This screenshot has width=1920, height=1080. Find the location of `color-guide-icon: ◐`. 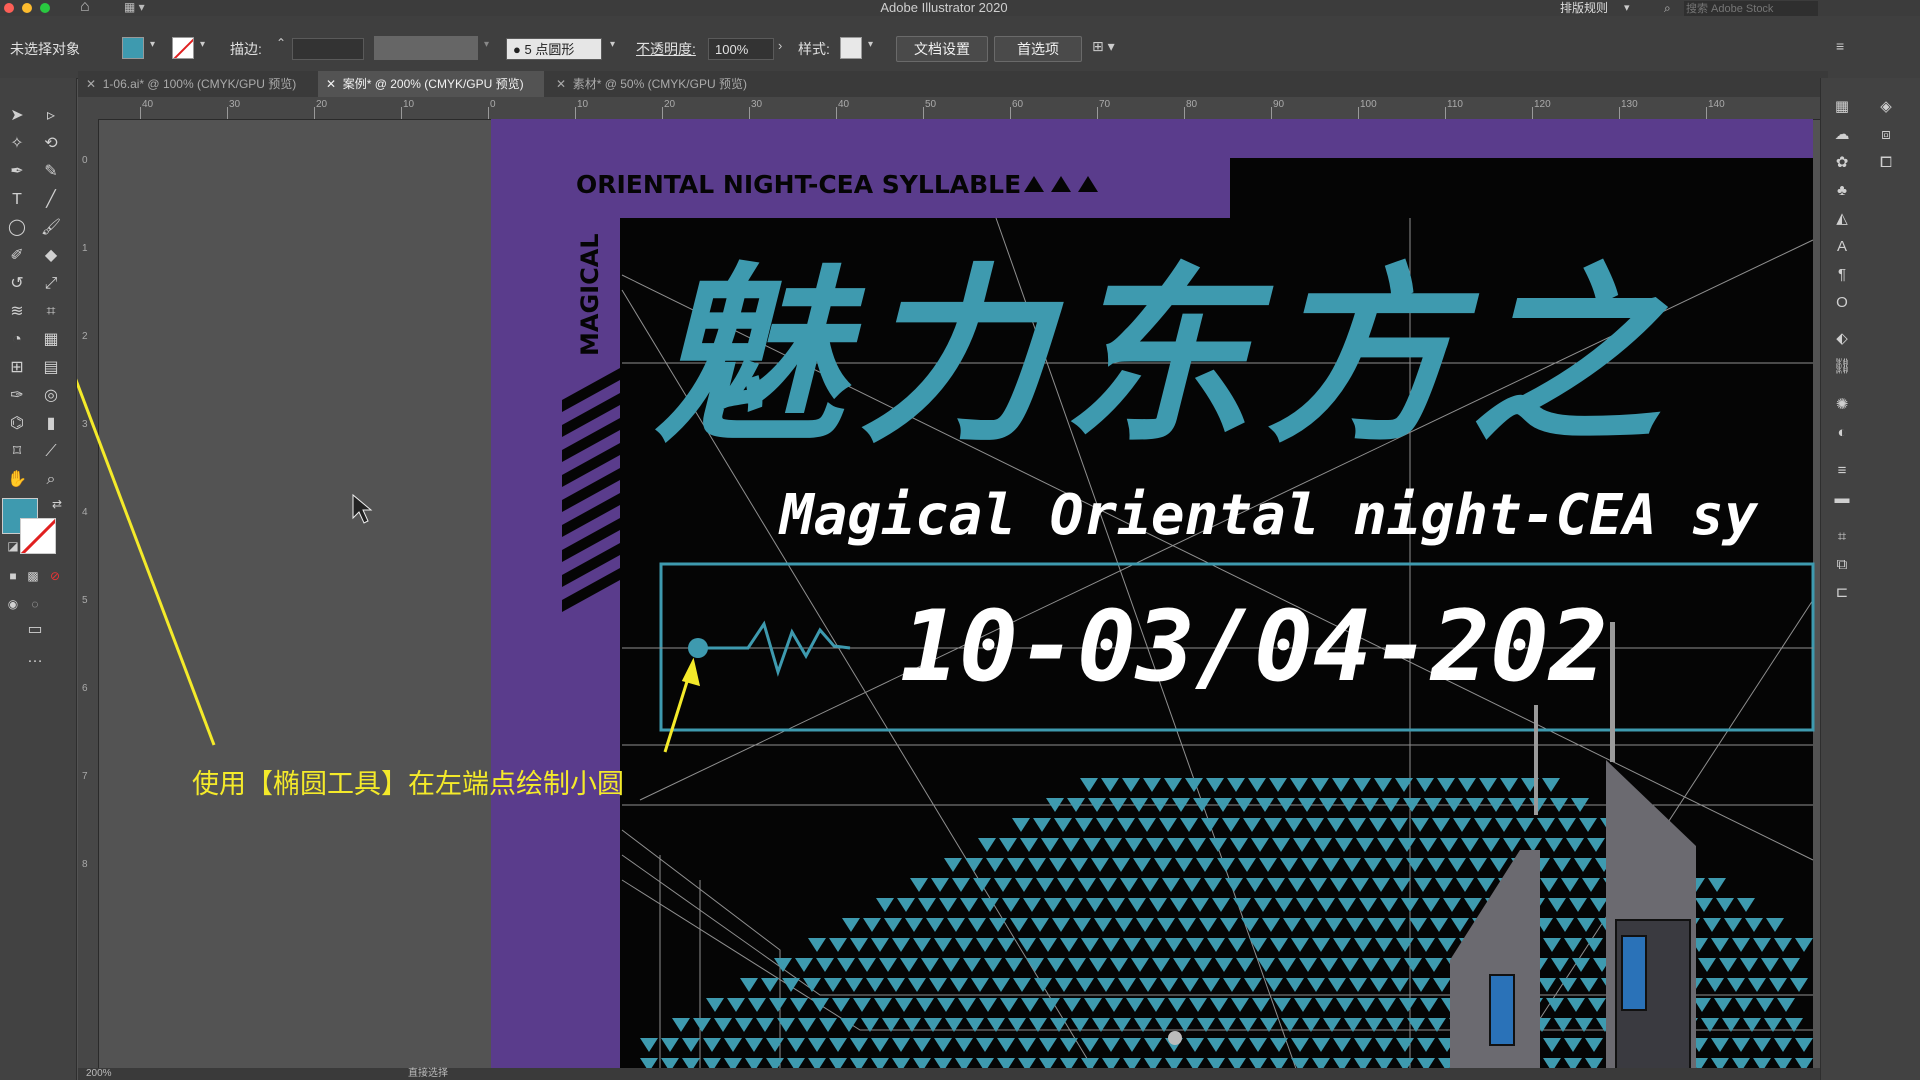

color-guide-icon: ◐ is located at coordinates (1842, 433).